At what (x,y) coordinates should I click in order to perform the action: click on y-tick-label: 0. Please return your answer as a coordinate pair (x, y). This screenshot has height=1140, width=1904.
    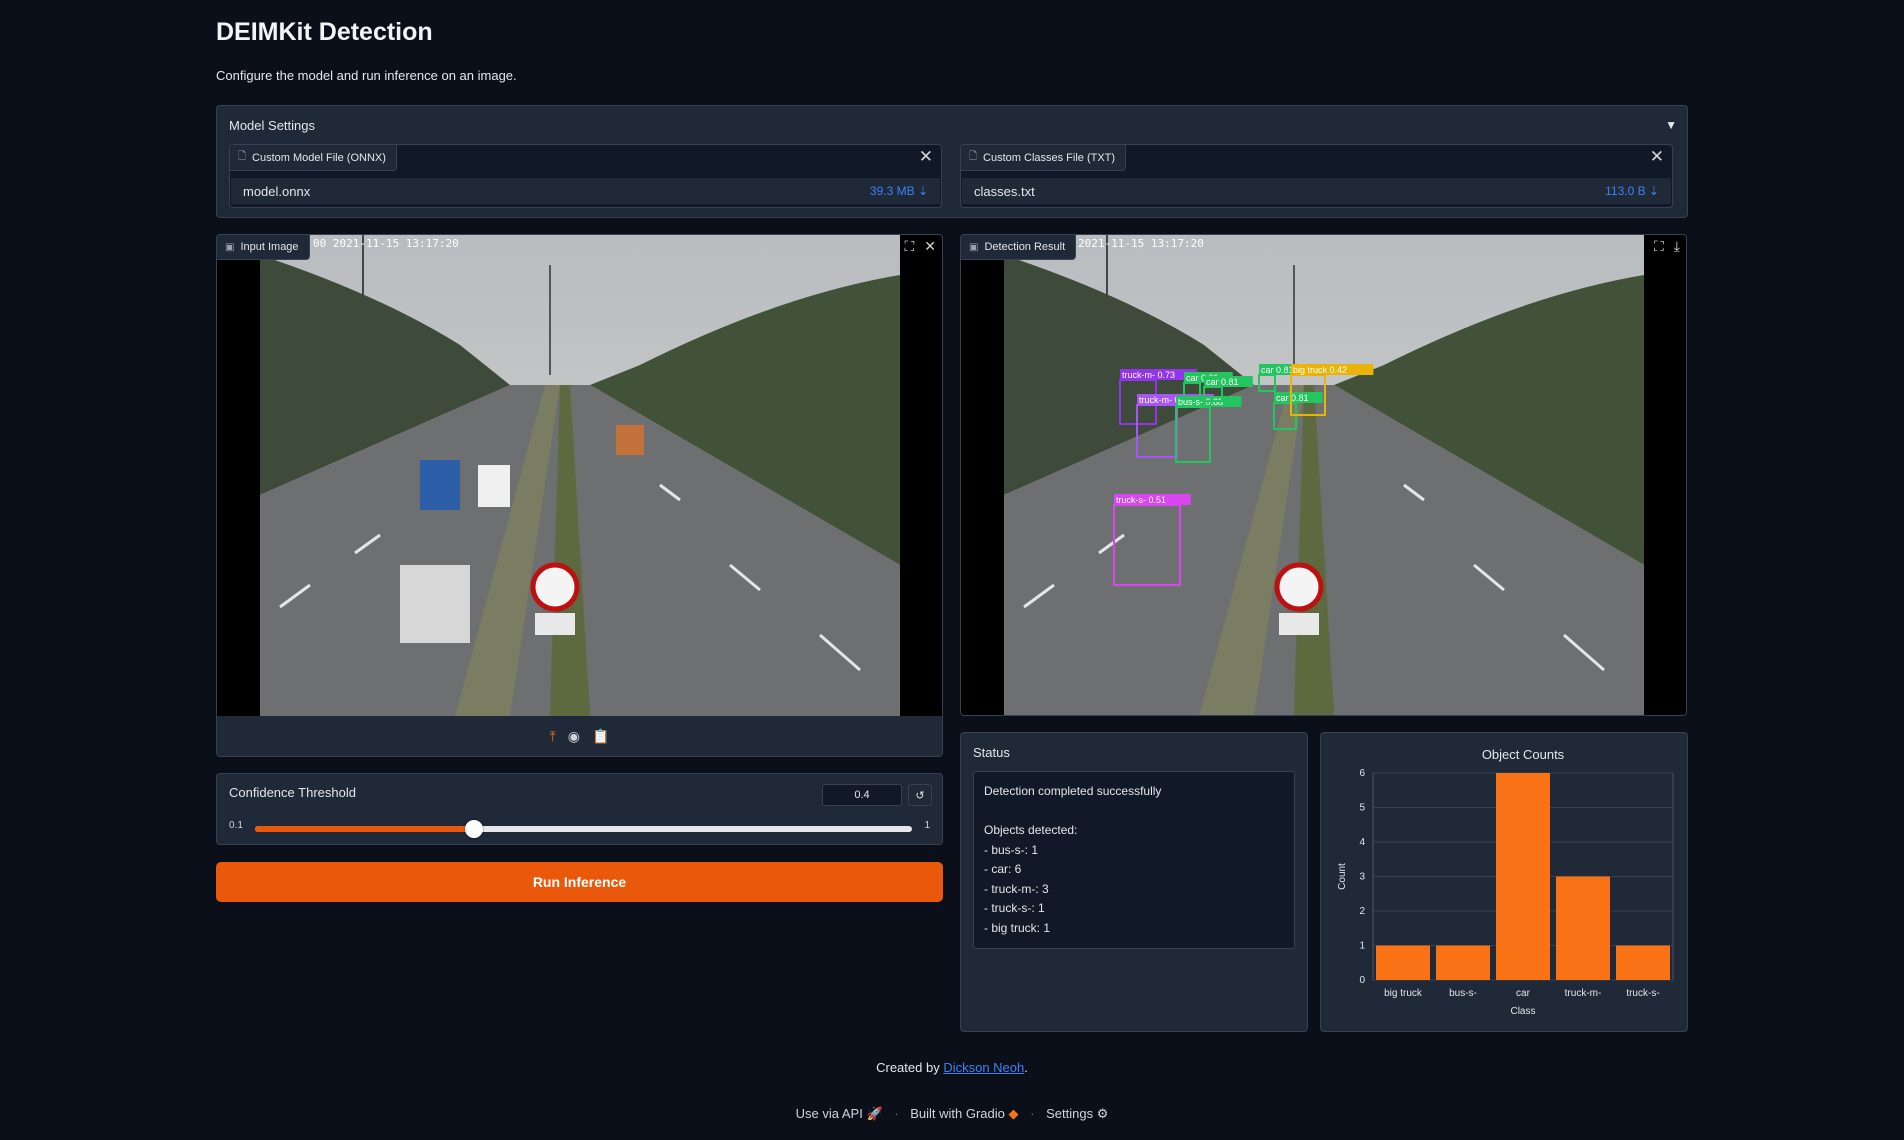
    Looking at the image, I should click on (1362, 980).